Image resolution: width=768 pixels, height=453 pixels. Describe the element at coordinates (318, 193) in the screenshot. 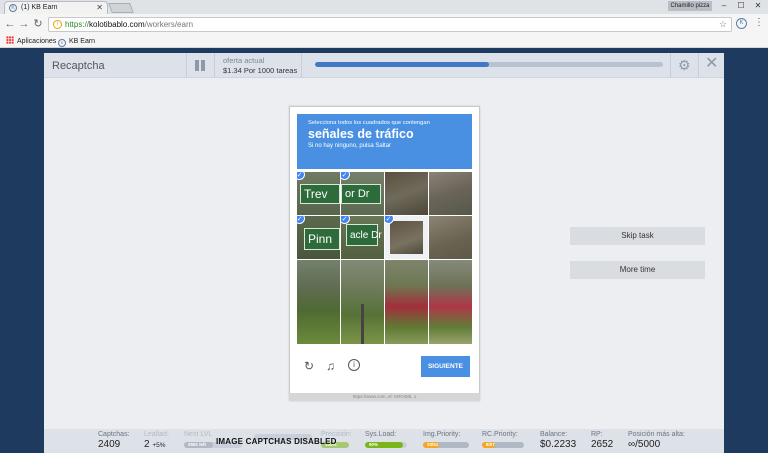

I see `captcha-tile: Trev ✓` at that location.